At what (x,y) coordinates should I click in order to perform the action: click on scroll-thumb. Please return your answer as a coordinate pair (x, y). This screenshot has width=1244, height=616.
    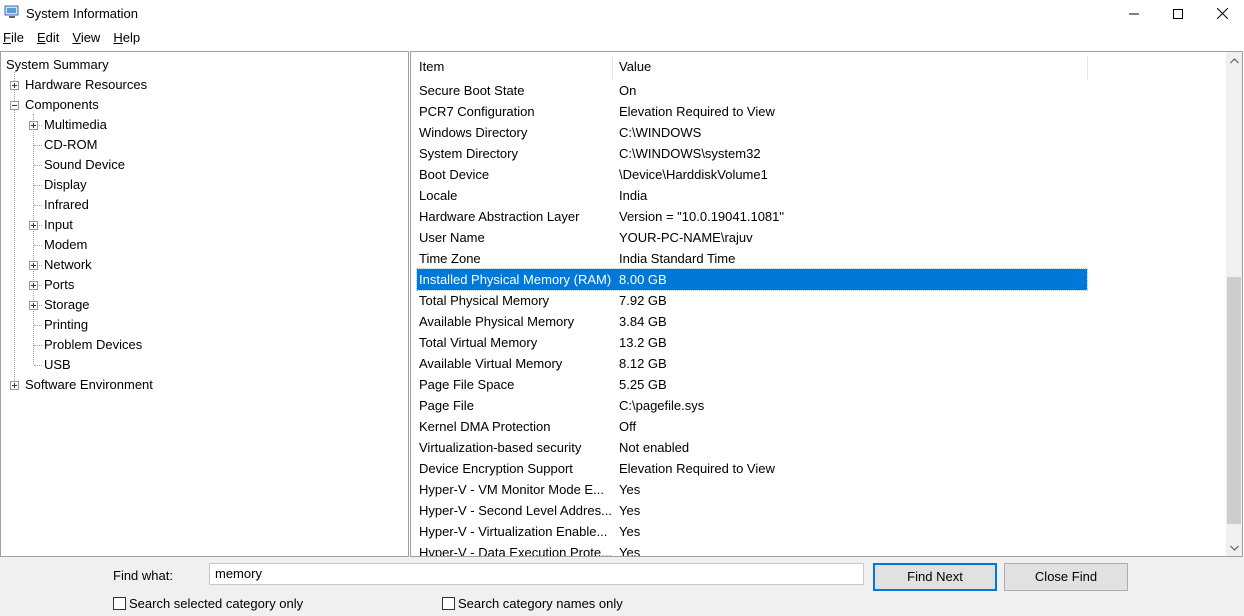
    Looking at the image, I should click on (1234, 400).